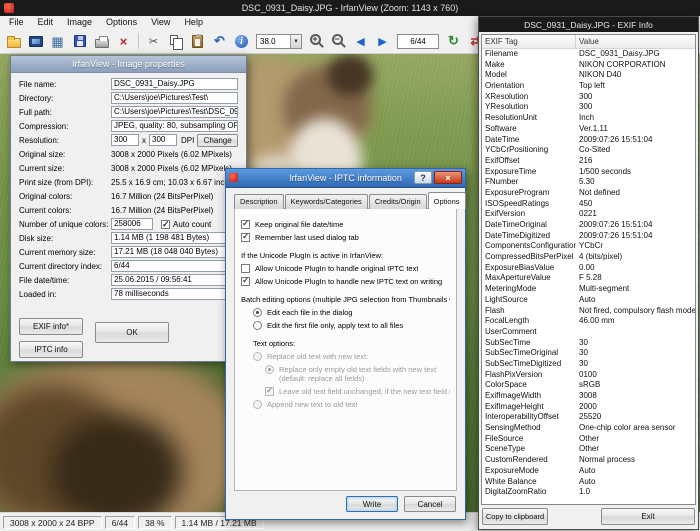 This screenshot has width=700, height=531. Describe the element at coordinates (588, 482) in the screenshot. I see `exif-row: White Balance Auto` at that location.